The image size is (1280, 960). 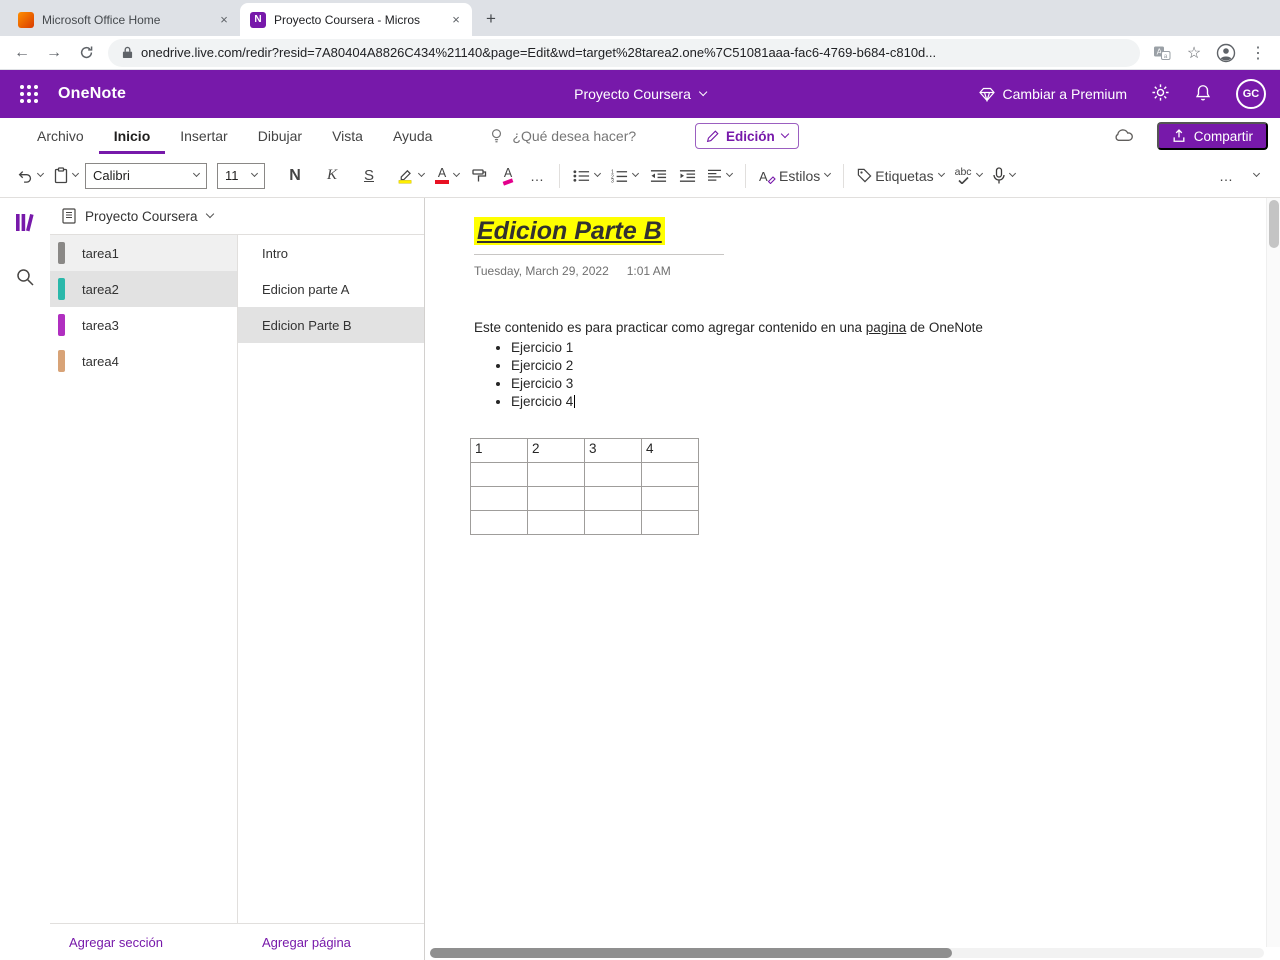 What do you see at coordinates (92, 94) in the screenshot?
I see `app-name: OneNote` at bounding box center [92, 94].